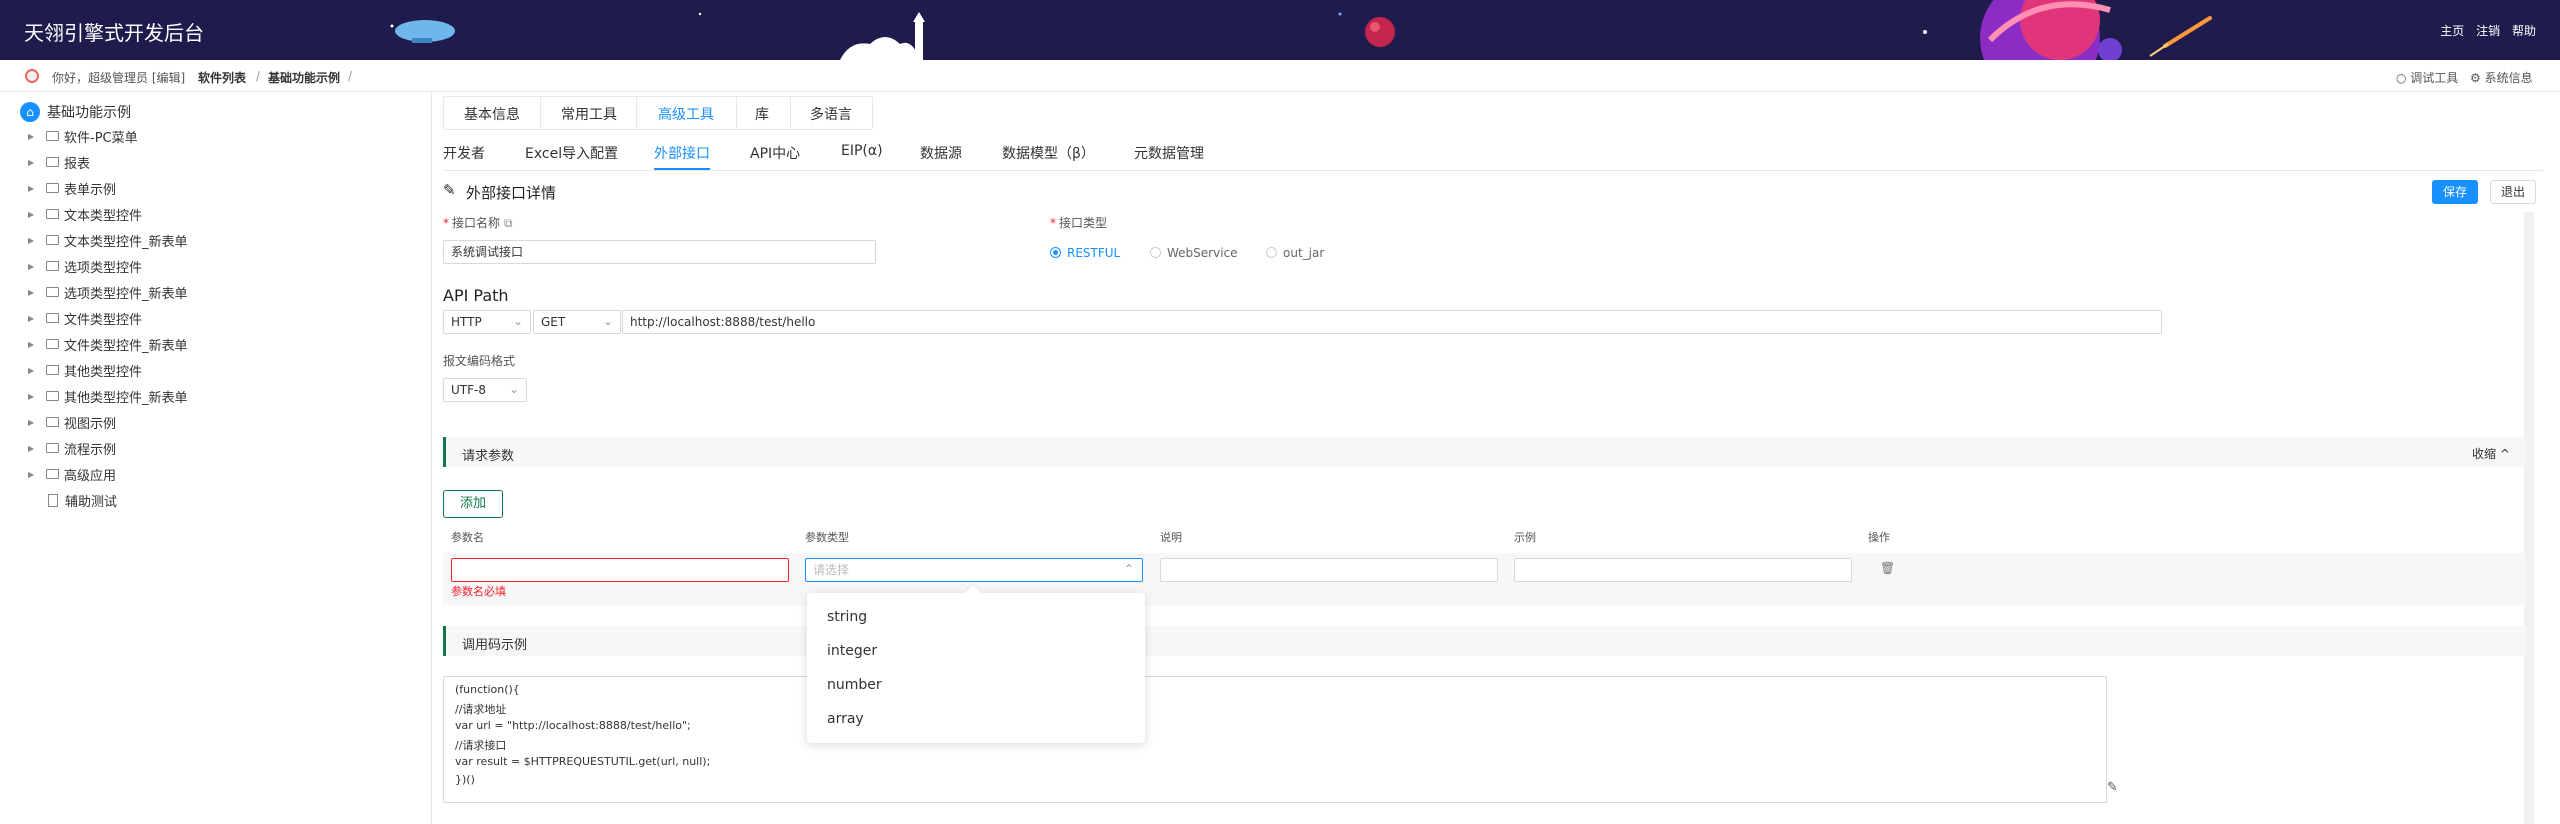 This screenshot has height=824, width=2560. What do you see at coordinates (108, 240) in the screenshot?
I see `tree-item: ▶ 文本类型控件_新表单` at bounding box center [108, 240].